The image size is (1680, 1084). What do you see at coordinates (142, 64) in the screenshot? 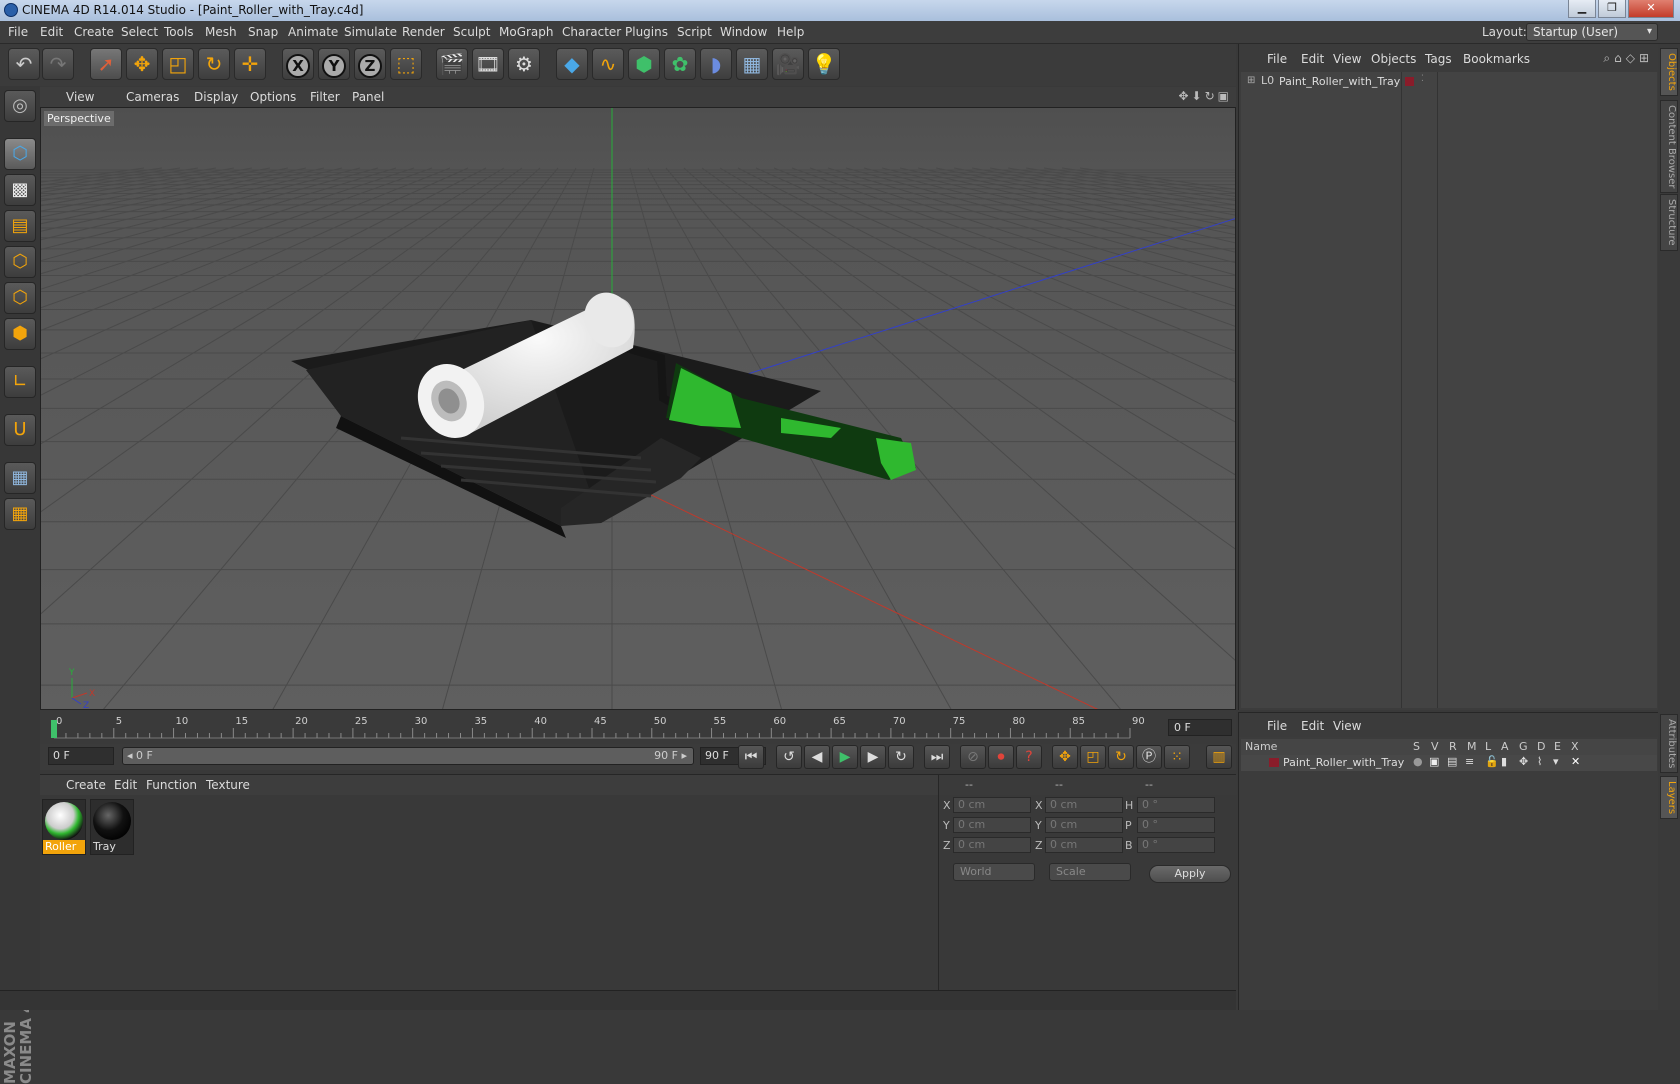
I see `move-tool-button: ✥` at bounding box center [142, 64].